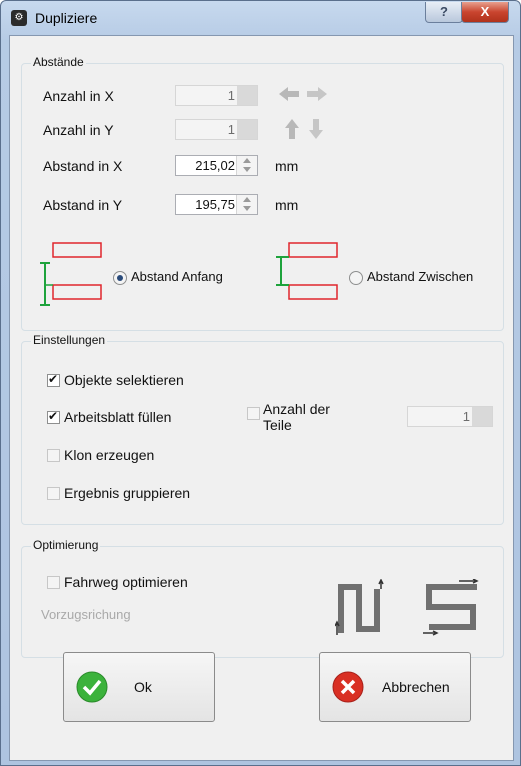 The height and width of the screenshot is (766, 521). Describe the element at coordinates (78, 96) in the screenshot. I see `anzahl-x-label: Anzahl in X` at that location.